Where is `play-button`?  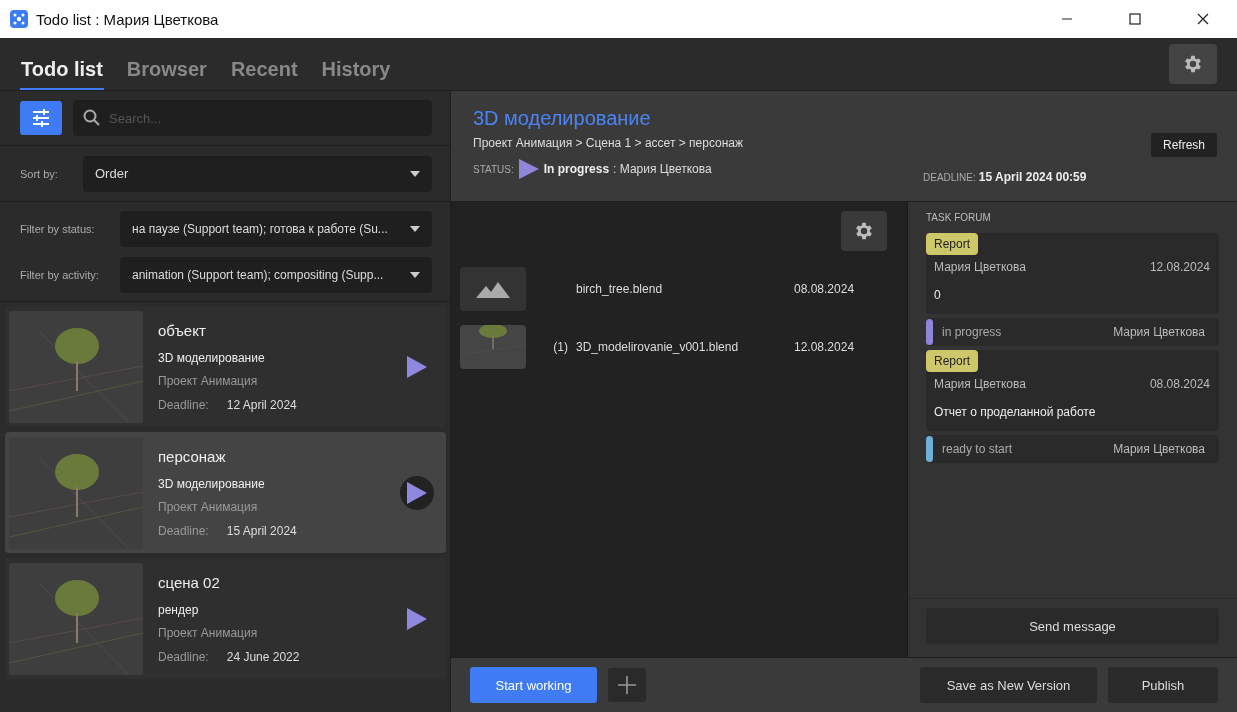 play-button is located at coordinates (417, 492).